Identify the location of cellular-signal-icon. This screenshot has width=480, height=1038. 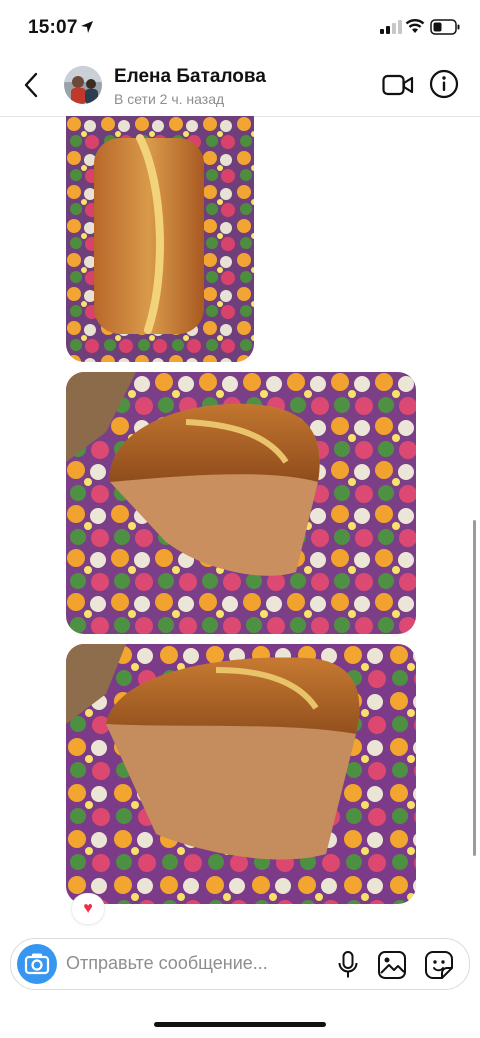
(391, 27).